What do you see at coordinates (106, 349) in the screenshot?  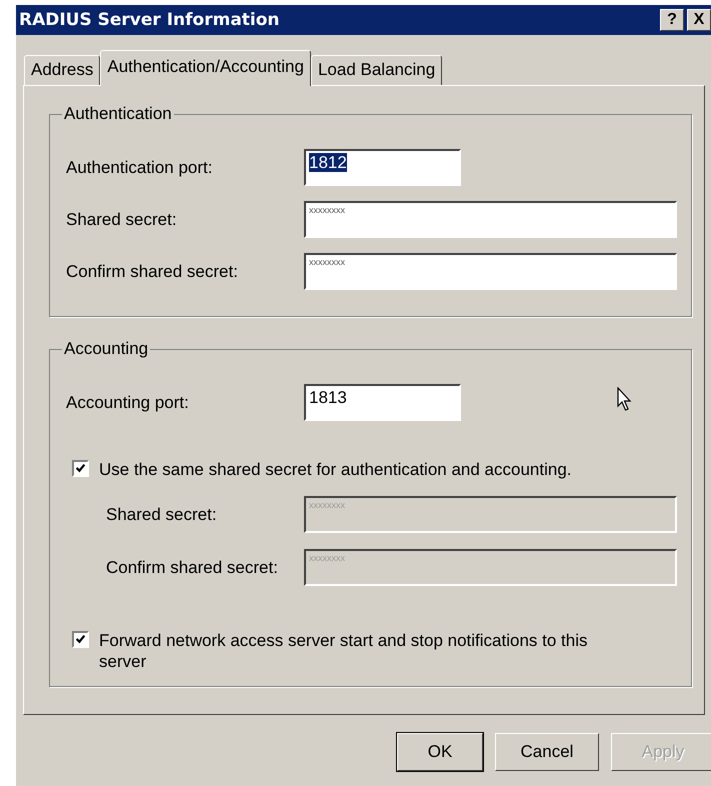 I see `group-title: Accounting` at bounding box center [106, 349].